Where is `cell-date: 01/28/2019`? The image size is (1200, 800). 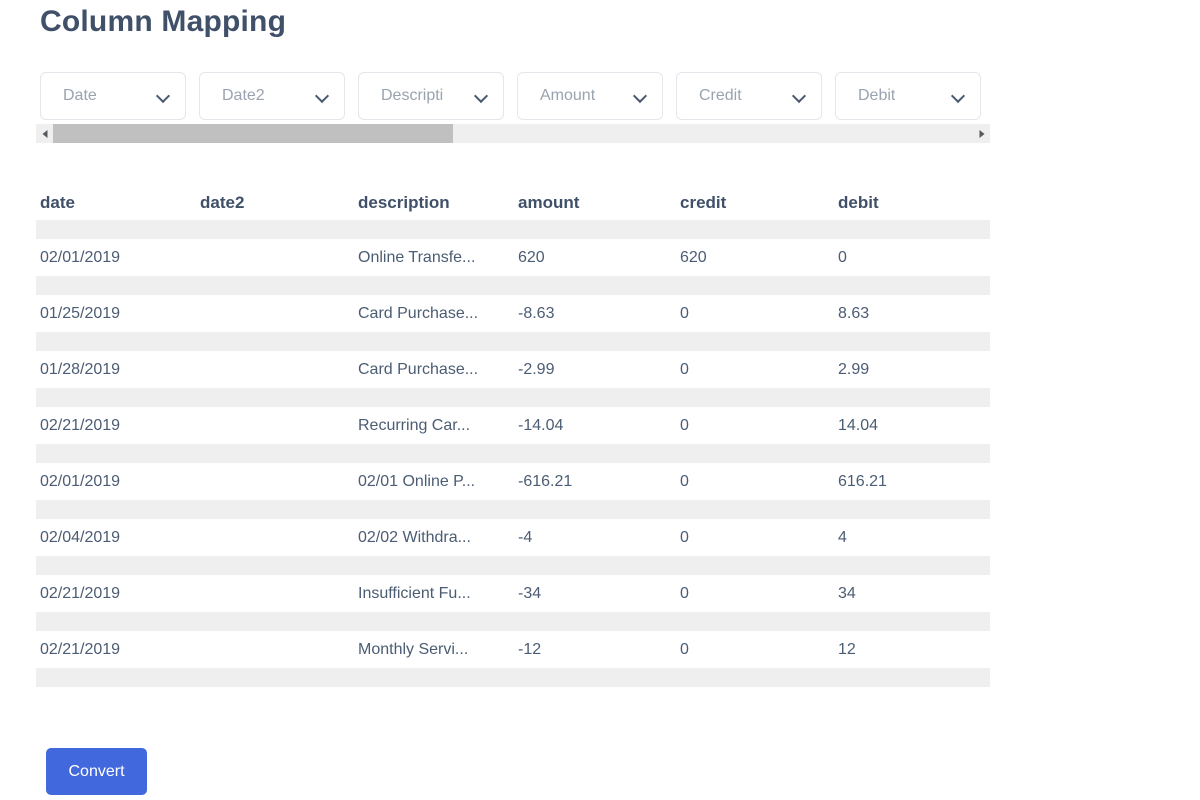
cell-date: 01/28/2019 is located at coordinates (80, 369).